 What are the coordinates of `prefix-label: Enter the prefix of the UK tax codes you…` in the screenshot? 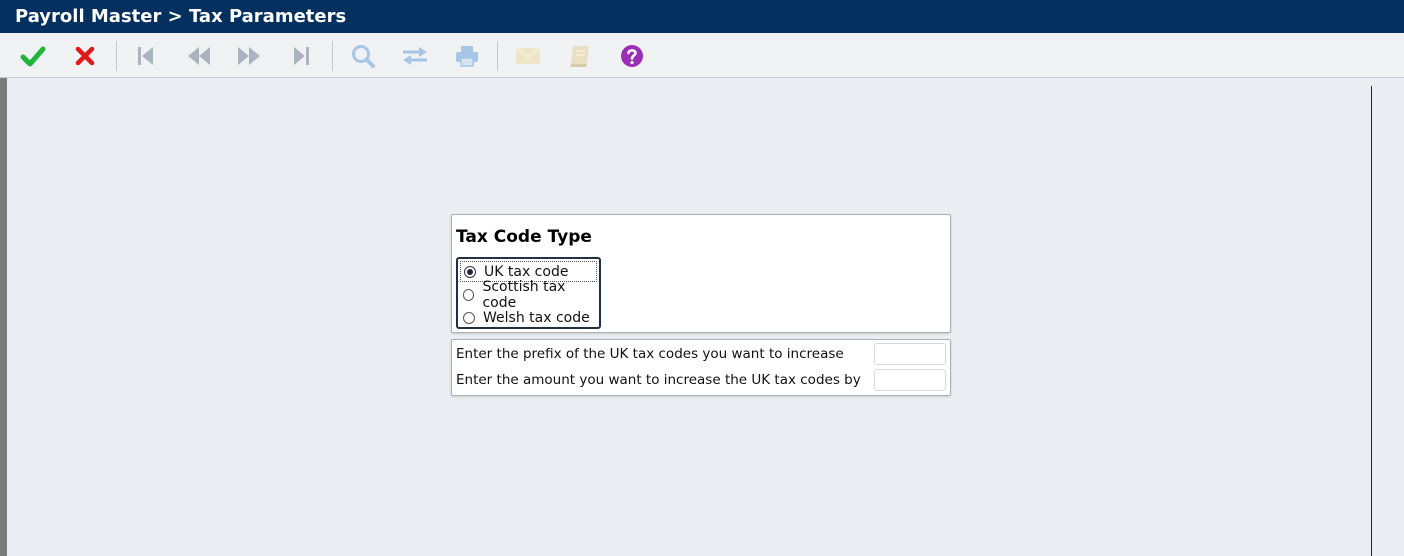 It's located at (650, 354).